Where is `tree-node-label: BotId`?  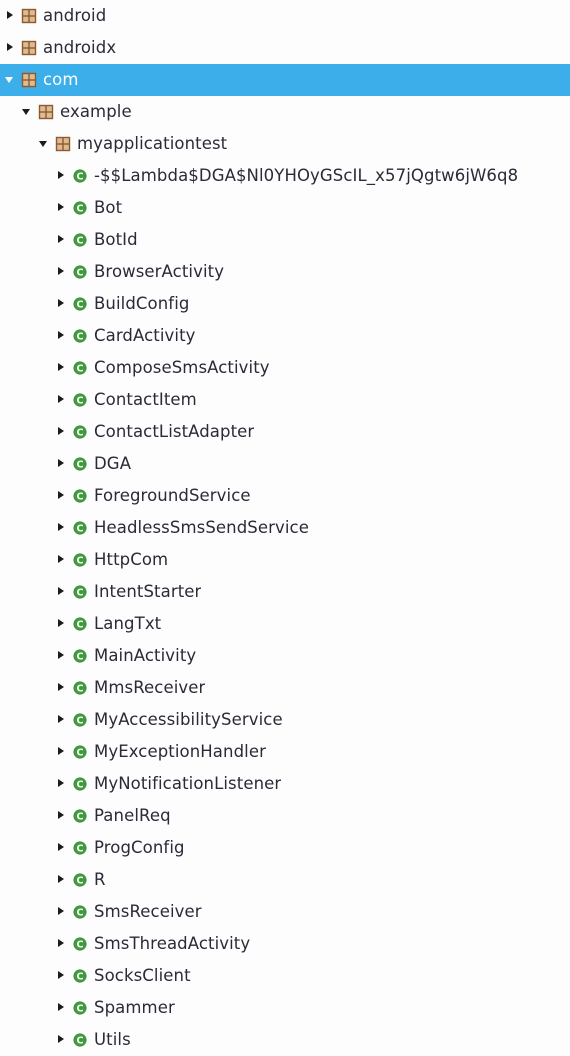 tree-node-label: BotId is located at coordinates (116, 239).